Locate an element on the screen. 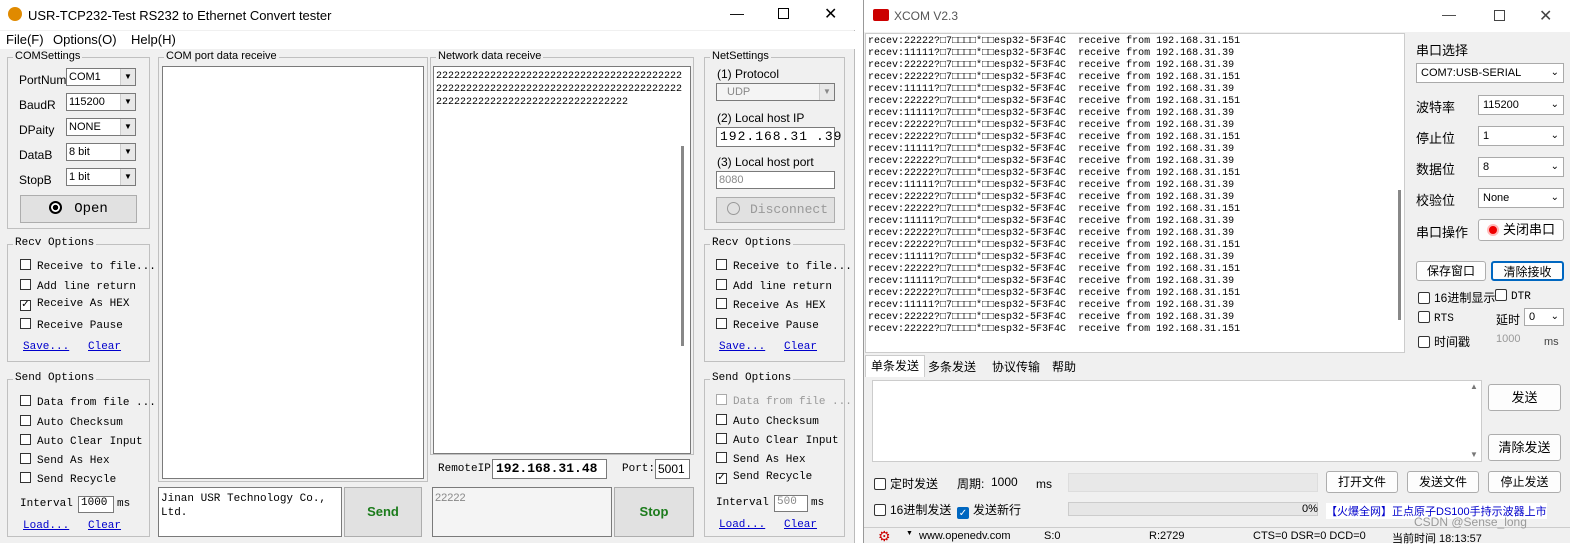 This screenshot has width=1570, height=546. stop-label: Stop is located at coordinates (654, 511).